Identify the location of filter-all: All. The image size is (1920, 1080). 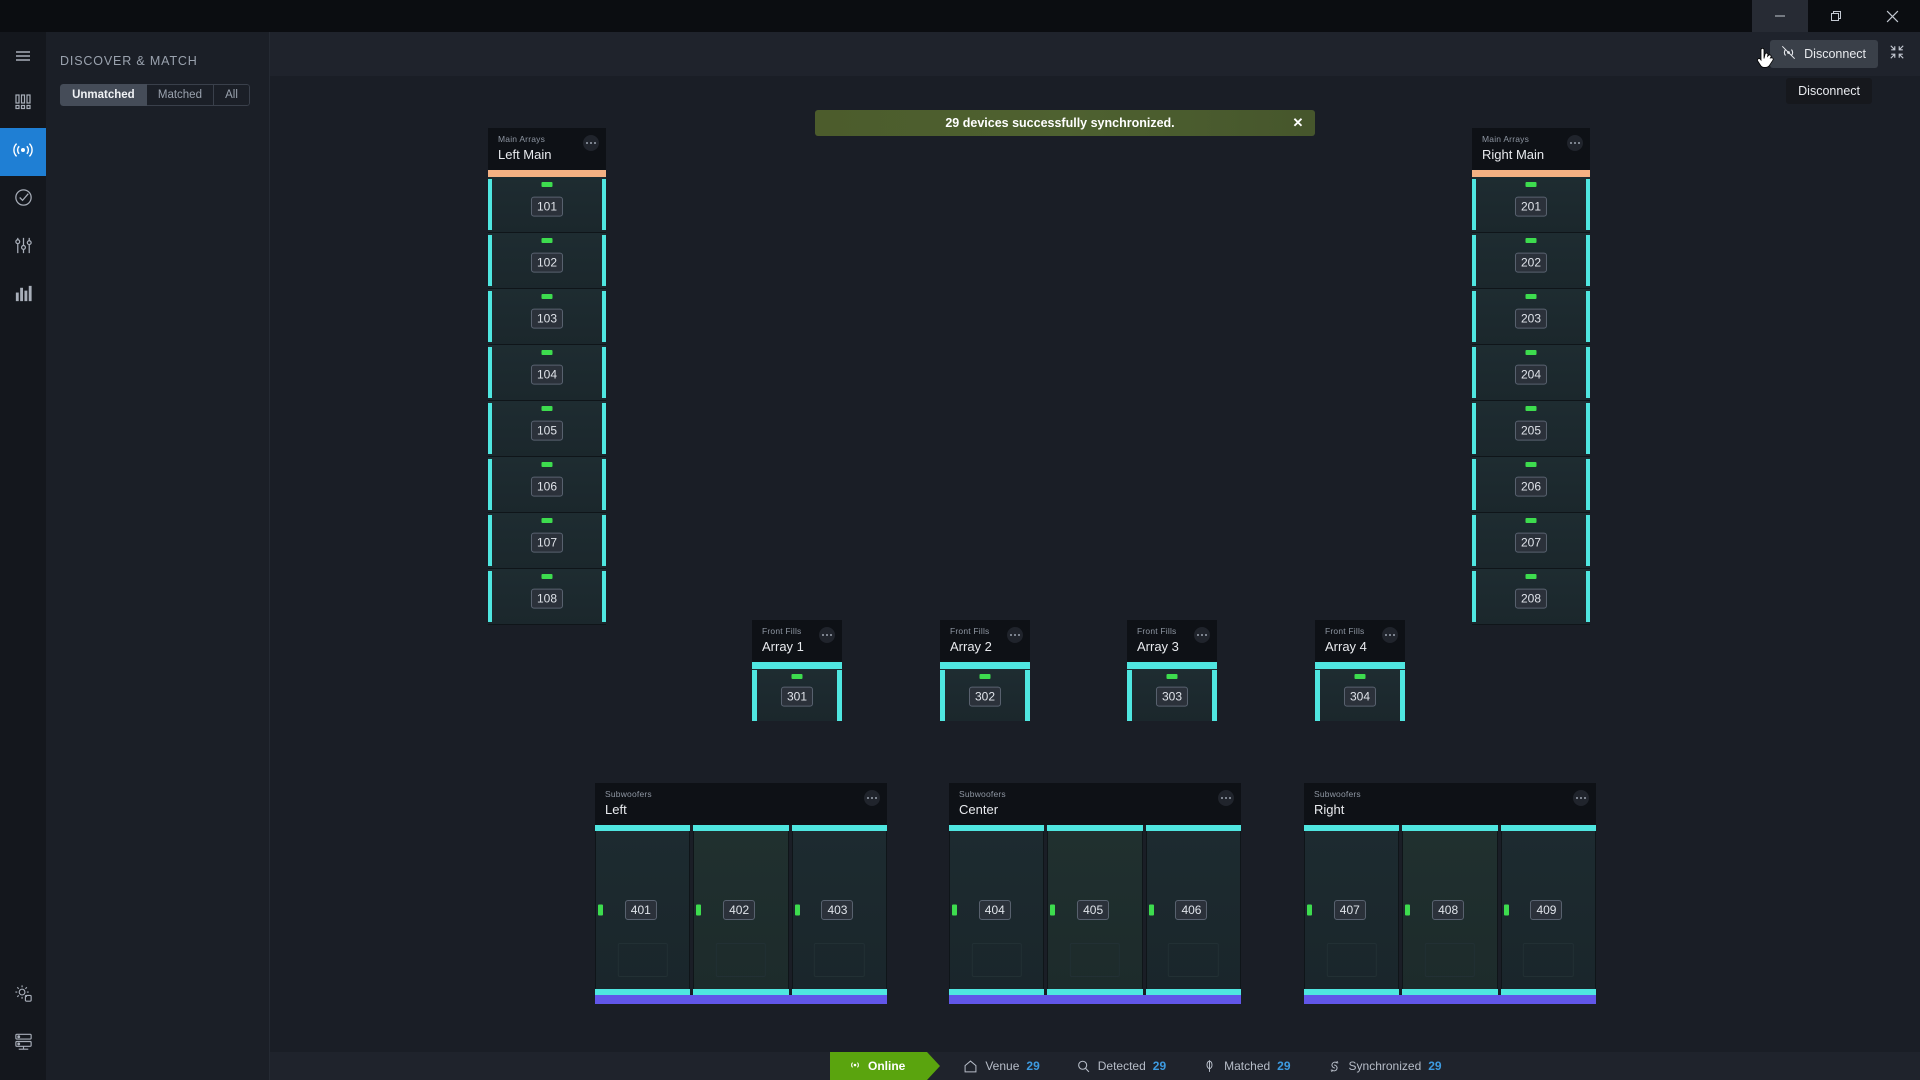
(232, 95).